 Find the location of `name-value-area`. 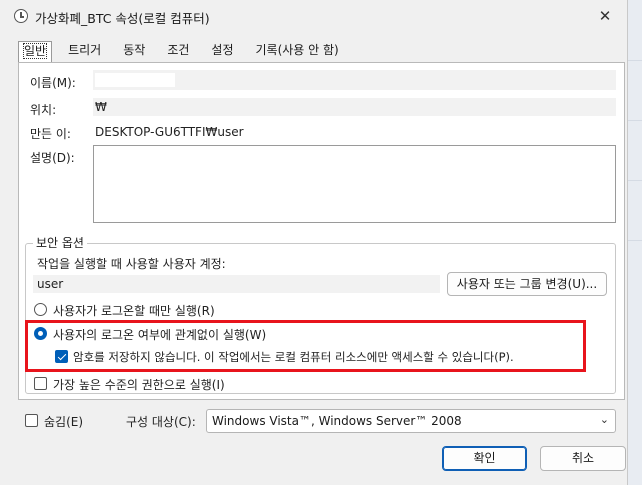

name-value-area is located at coordinates (135, 80).